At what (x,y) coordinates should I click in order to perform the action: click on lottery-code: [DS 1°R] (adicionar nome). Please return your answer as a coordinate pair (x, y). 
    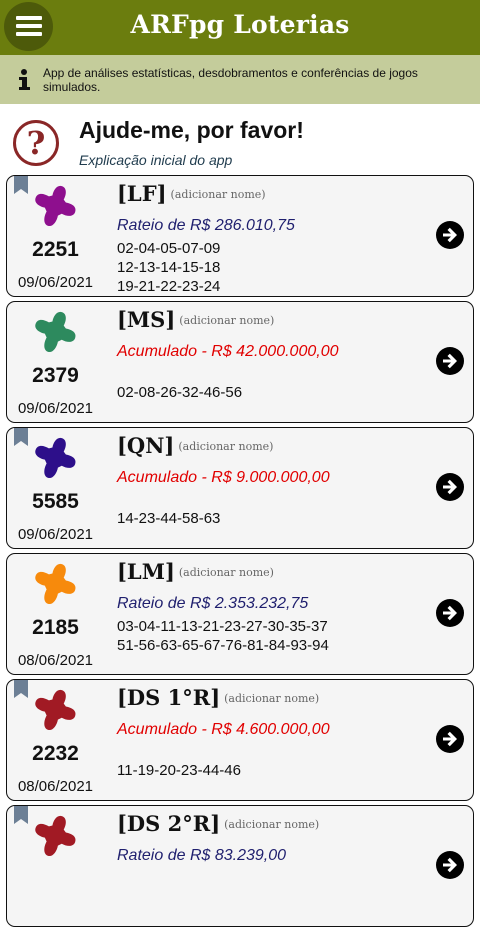
    Looking at the image, I should click on (218, 697).